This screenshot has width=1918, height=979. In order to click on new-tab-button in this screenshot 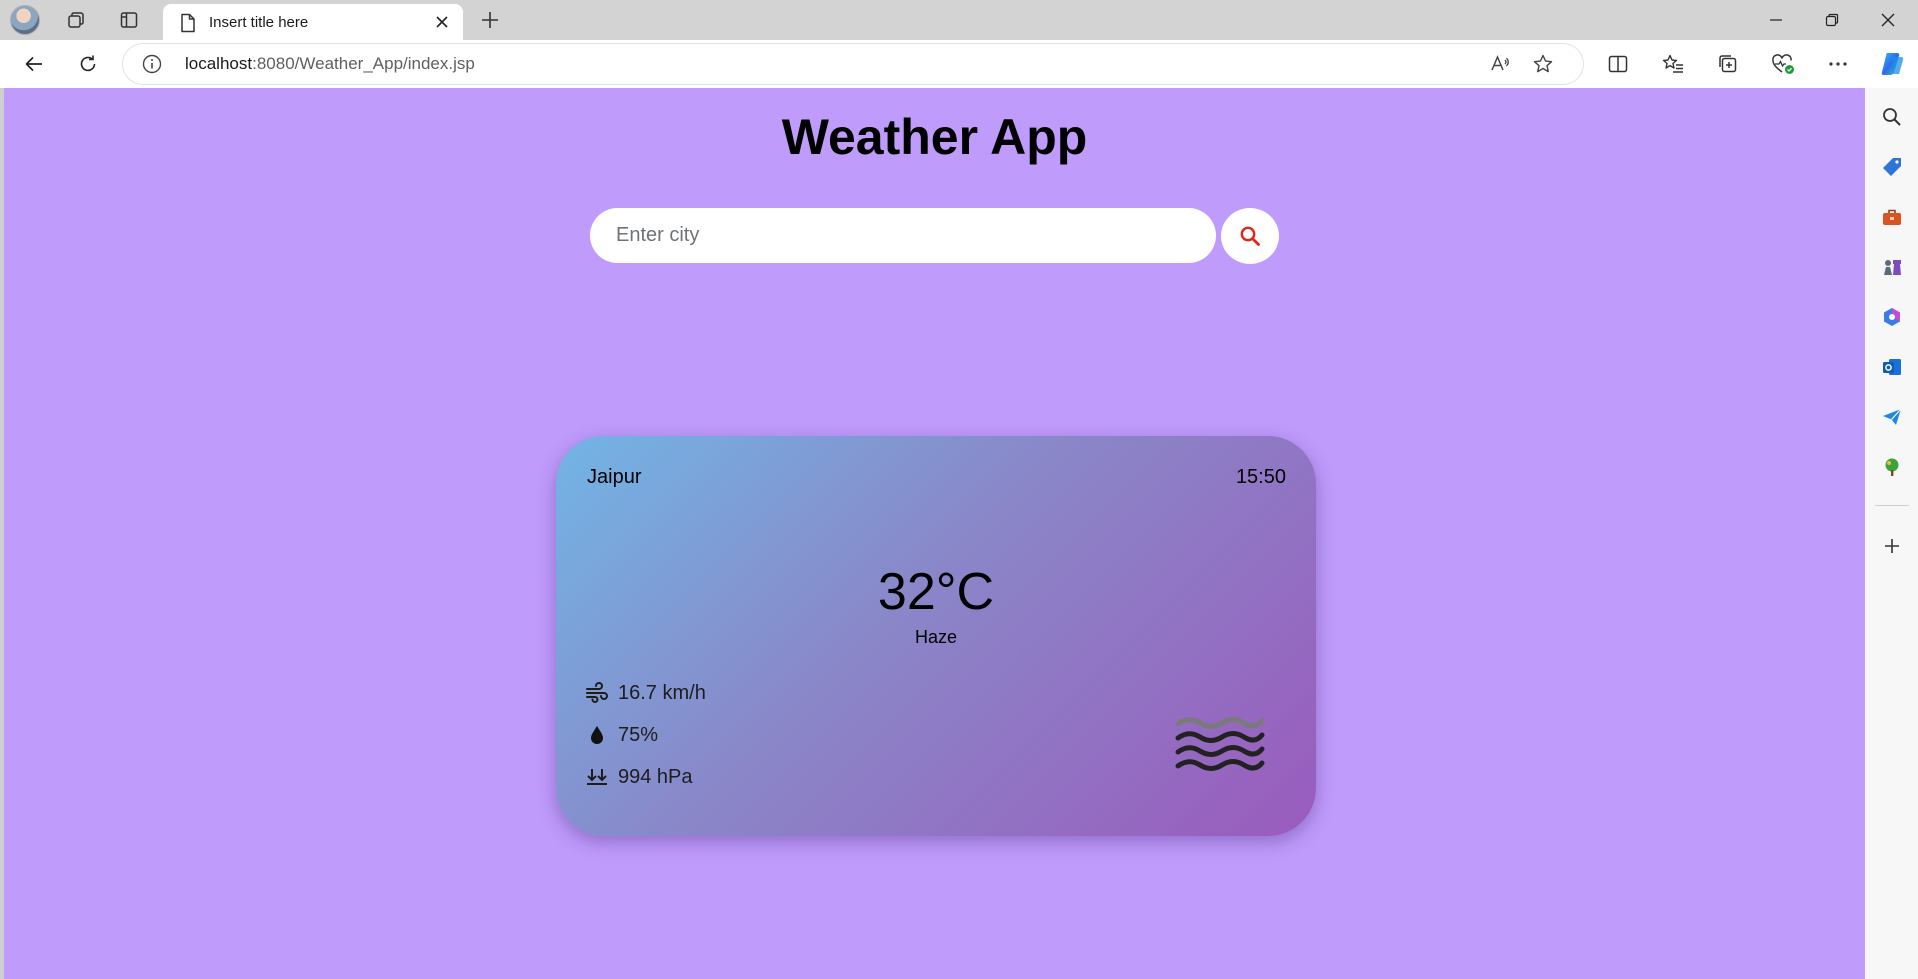, I will do `click(490, 20)`.